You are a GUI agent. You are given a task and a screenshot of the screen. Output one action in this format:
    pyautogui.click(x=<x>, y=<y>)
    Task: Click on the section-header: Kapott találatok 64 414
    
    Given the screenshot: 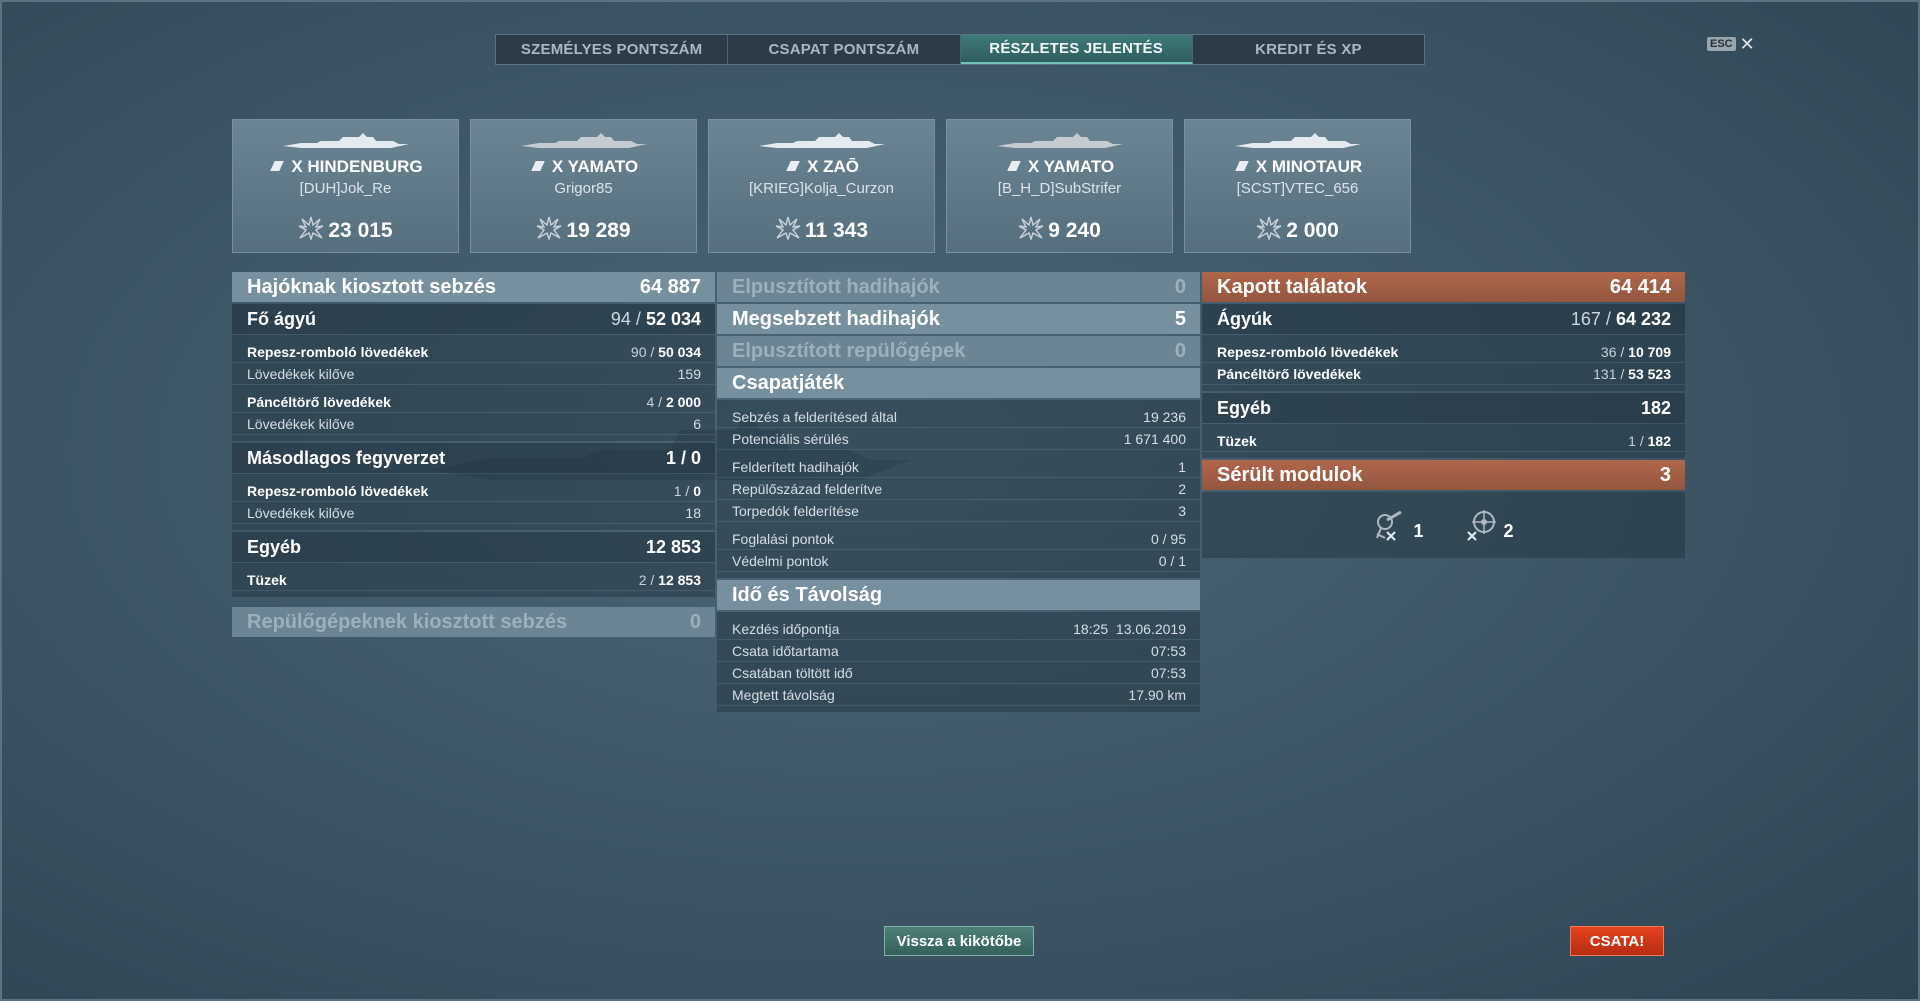 What is the action you would take?
    pyautogui.click(x=1443, y=287)
    